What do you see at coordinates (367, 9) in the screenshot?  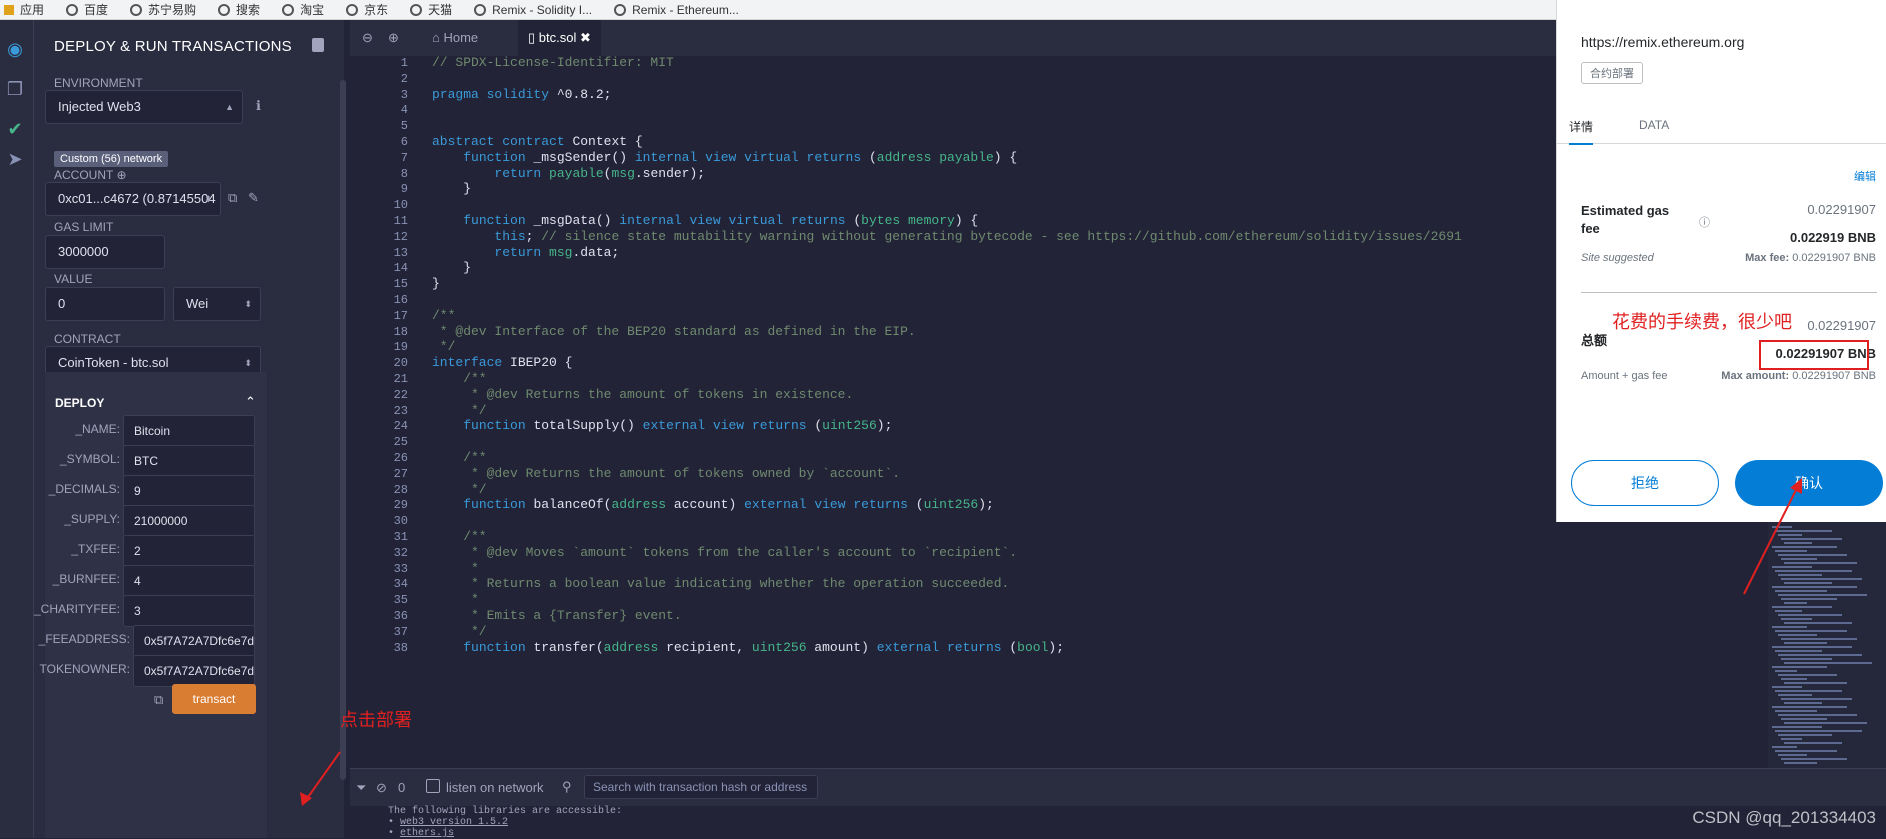 I see `bookmark-jd: 京东` at bounding box center [367, 9].